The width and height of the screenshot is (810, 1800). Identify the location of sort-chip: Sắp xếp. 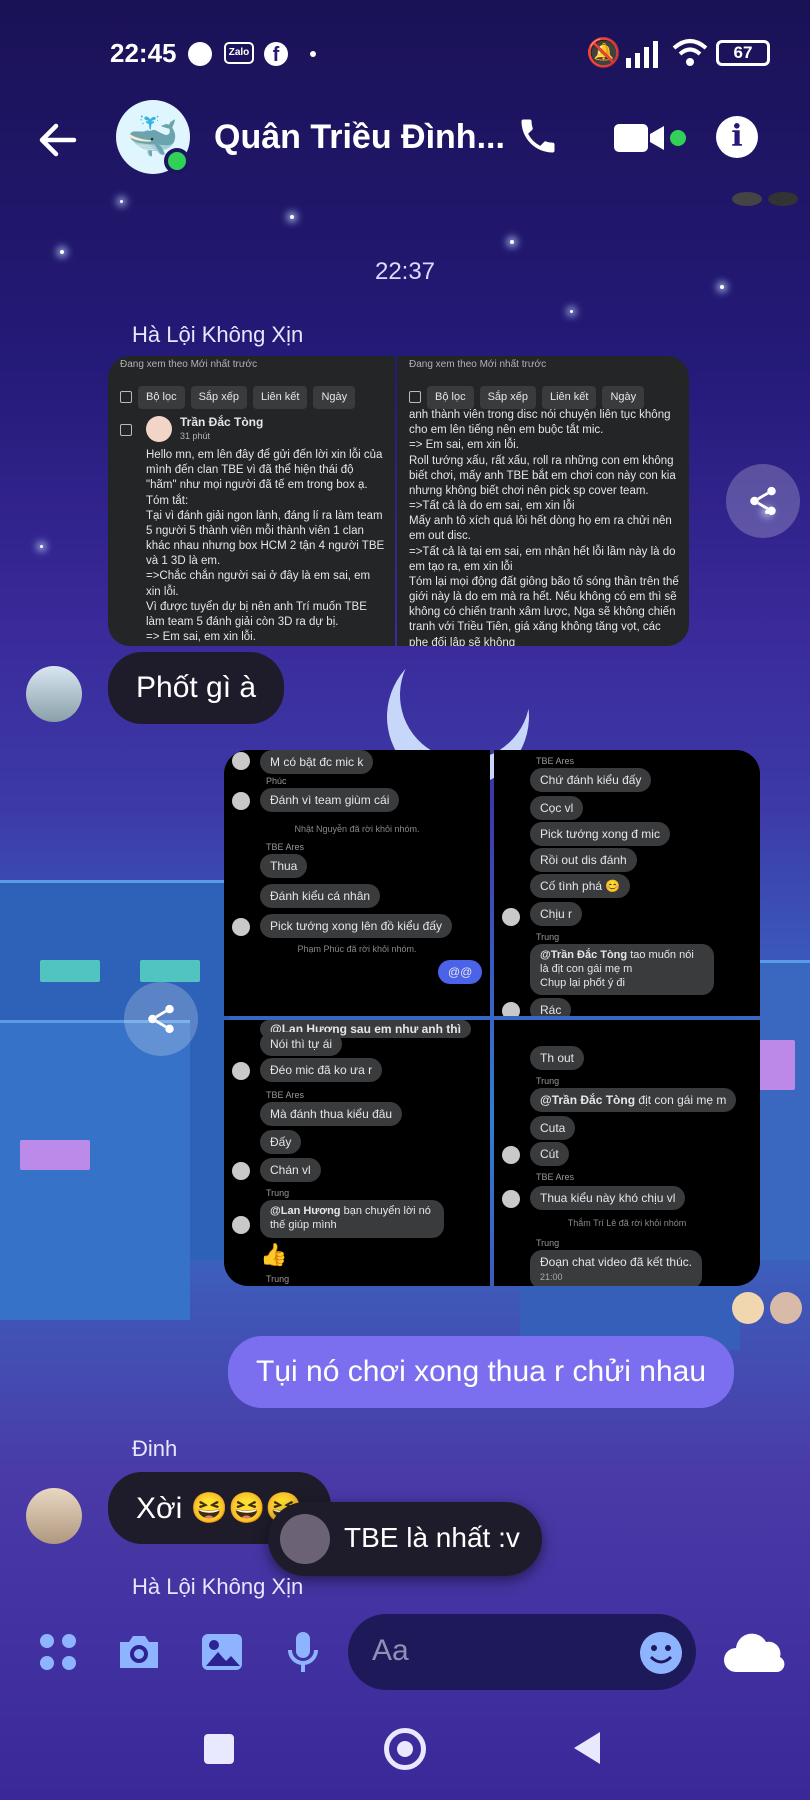
(218, 397).